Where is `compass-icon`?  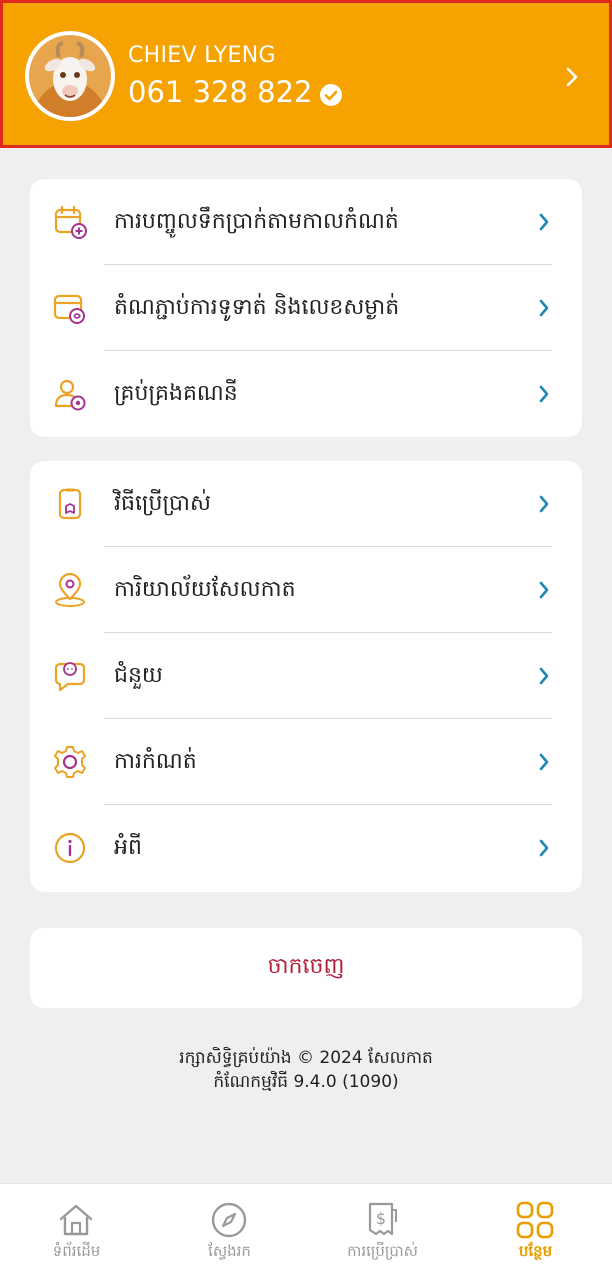
compass-icon is located at coordinates (229, 1220).